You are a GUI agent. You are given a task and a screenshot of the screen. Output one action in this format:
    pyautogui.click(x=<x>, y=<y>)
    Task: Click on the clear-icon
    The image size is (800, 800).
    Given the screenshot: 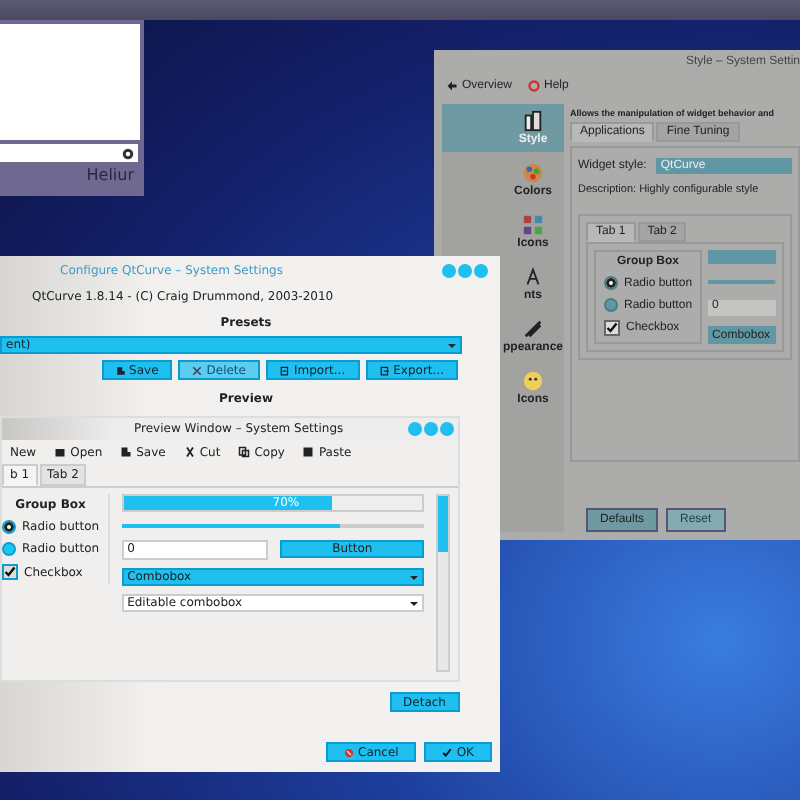 What is the action you would take?
    pyautogui.click(x=128, y=153)
    